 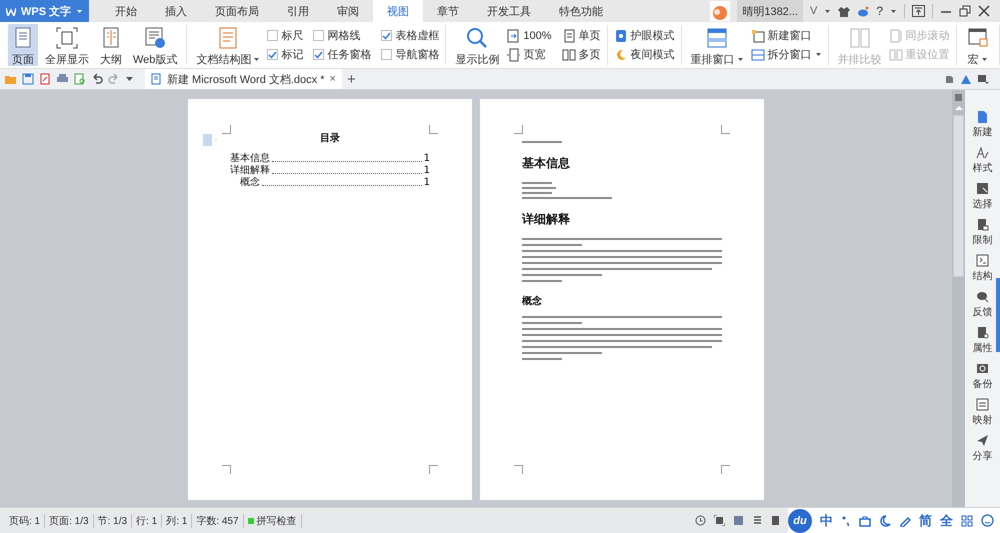 What do you see at coordinates (398, 11) in the screenshot?
I see `ribbon-tab: 视图` at bounding box center [398, 11].